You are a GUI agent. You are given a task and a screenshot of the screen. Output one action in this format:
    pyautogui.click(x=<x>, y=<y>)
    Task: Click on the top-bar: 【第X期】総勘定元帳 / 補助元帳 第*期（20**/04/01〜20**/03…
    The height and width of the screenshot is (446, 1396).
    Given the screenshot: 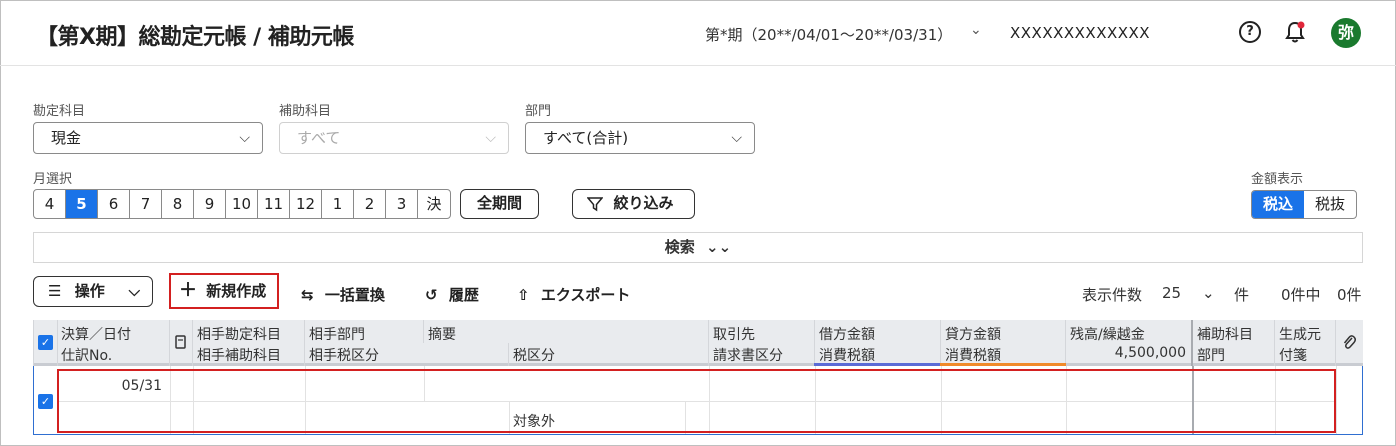 What is the action you would take?
    pyautogui.click(x=698, y=33)
    